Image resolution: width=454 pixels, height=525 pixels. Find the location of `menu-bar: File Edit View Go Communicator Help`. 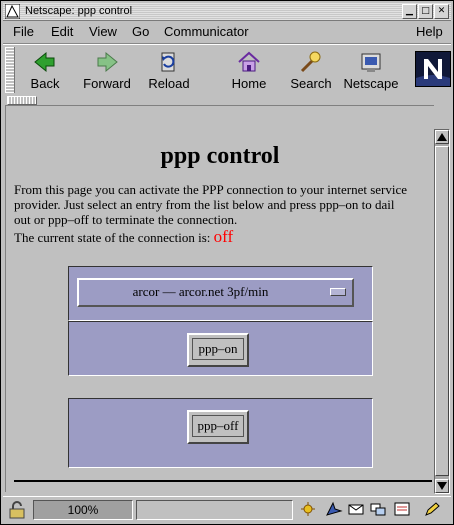

menu-bar: File Edit View Go Communicator Help is located at coordinates (227, 32).